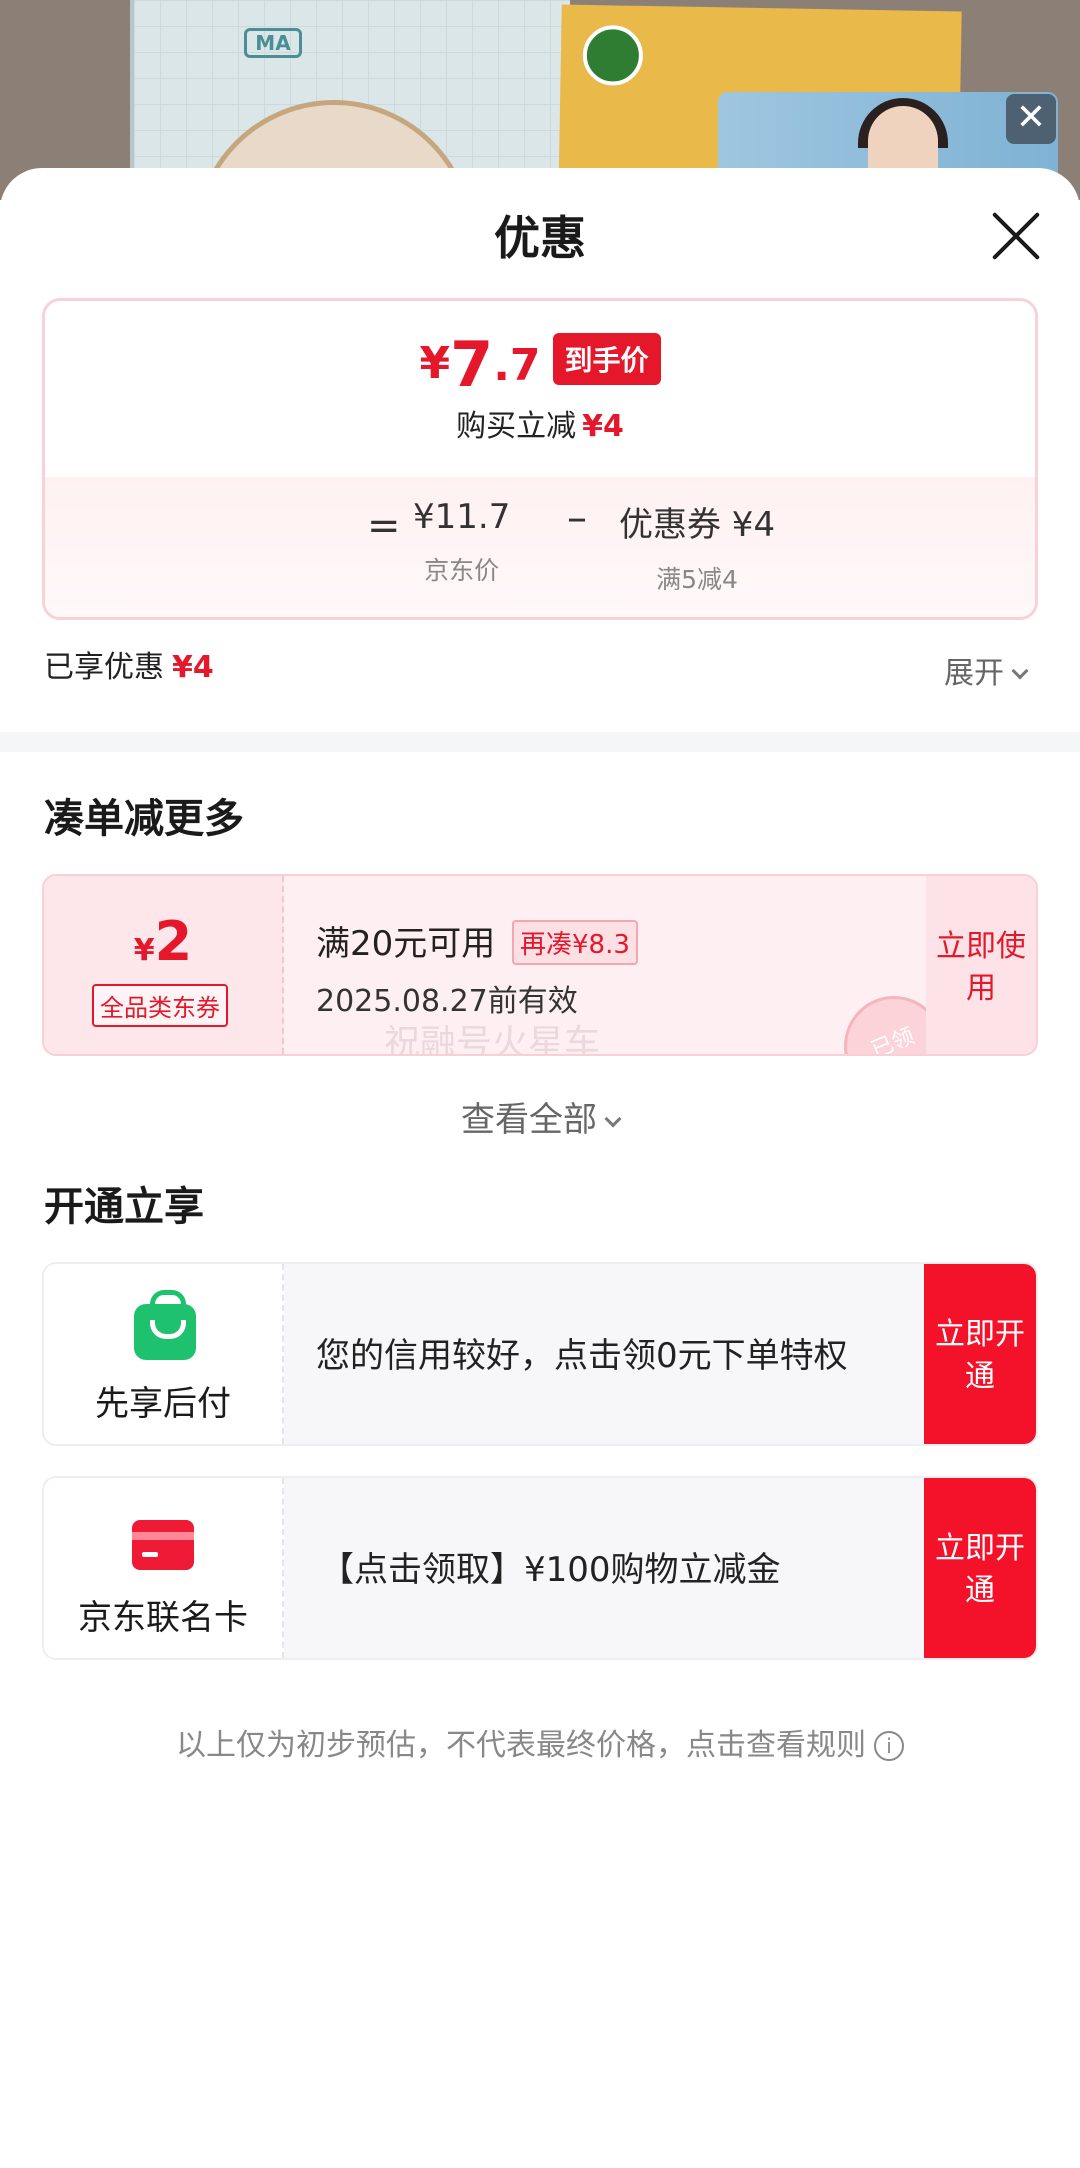 Image resolution: width=1080 pixels, height=2168 pixels. Describe the element at coordinates (540, 238) in the screenshot. I see `sheet-title: 优惠` at that location.